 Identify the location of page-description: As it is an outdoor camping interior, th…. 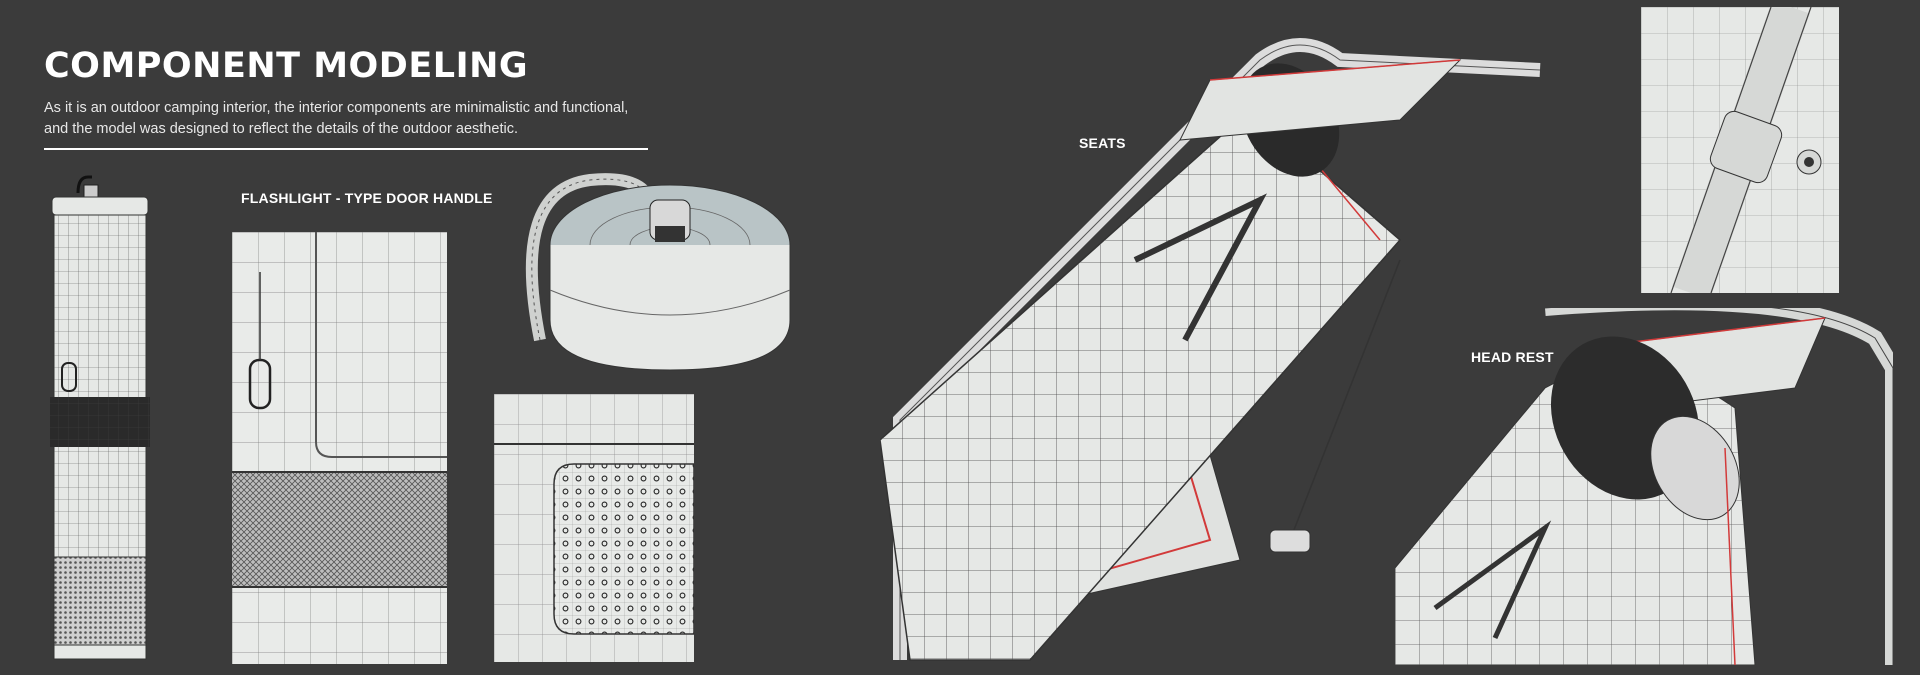
(364, 119).